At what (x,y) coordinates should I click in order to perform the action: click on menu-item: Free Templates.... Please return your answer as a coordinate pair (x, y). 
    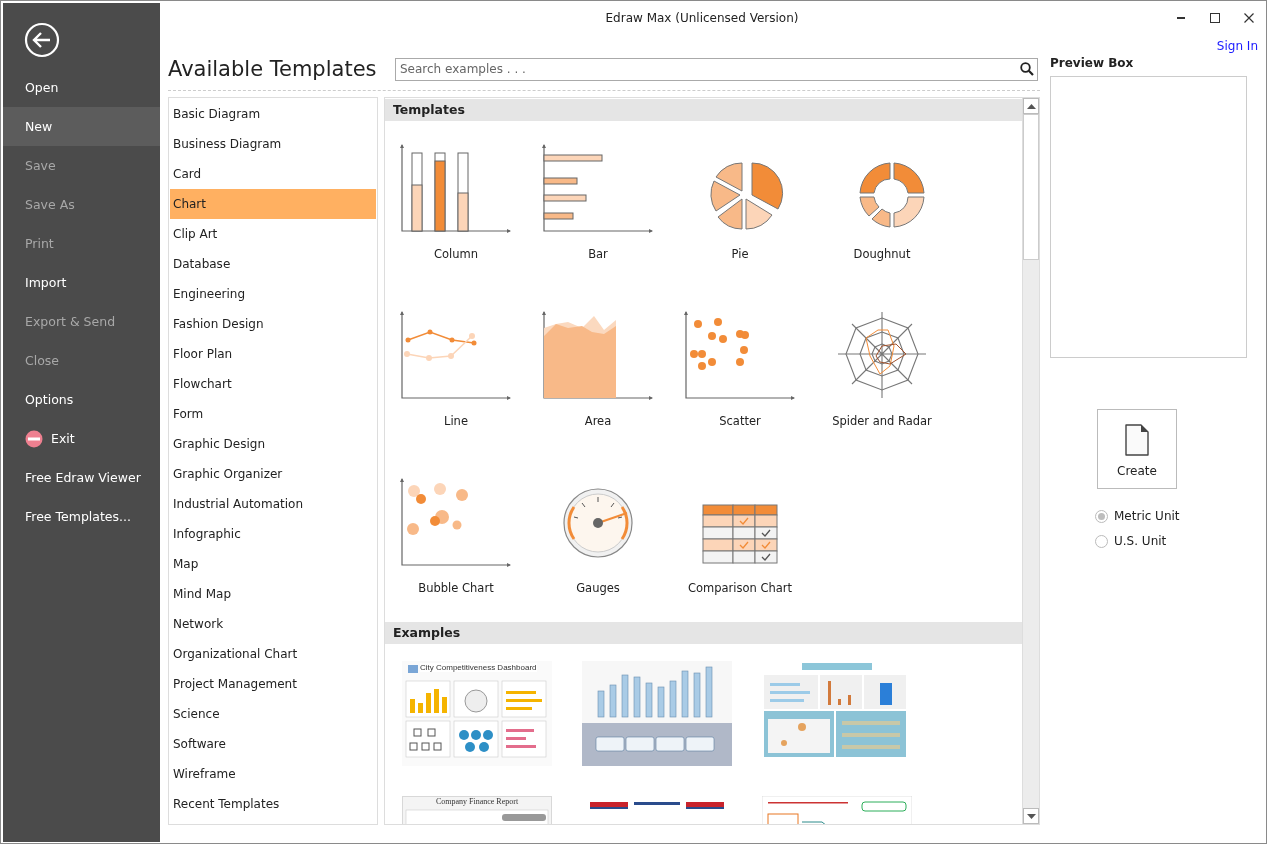
    Looking at the image, I should click on (81, 516).